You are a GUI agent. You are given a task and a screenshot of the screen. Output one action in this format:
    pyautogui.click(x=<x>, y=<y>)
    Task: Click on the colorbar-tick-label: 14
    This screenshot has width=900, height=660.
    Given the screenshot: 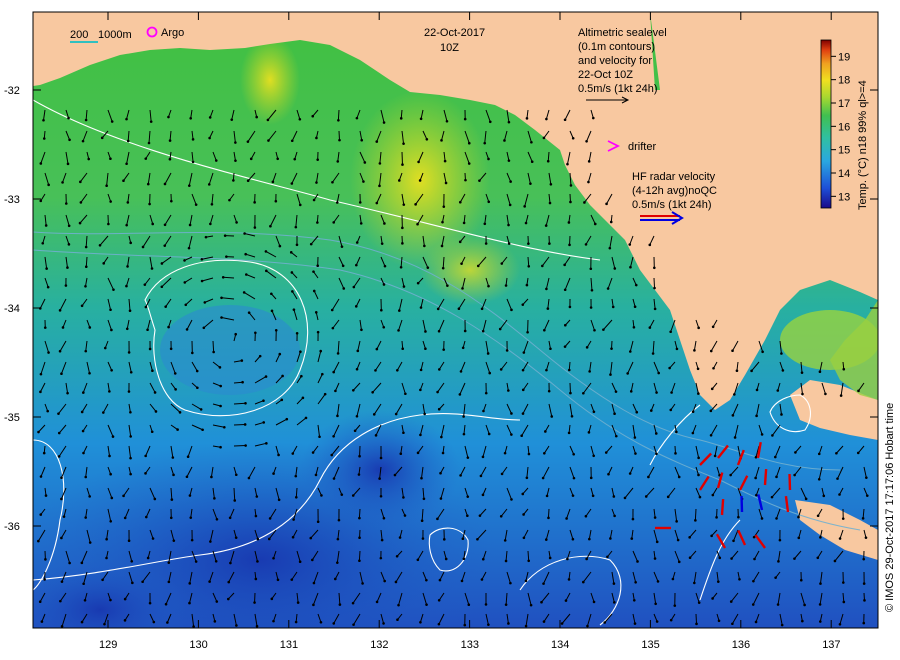 What is the action you would take?
    pyautogui.click(x=844, y=174)
    